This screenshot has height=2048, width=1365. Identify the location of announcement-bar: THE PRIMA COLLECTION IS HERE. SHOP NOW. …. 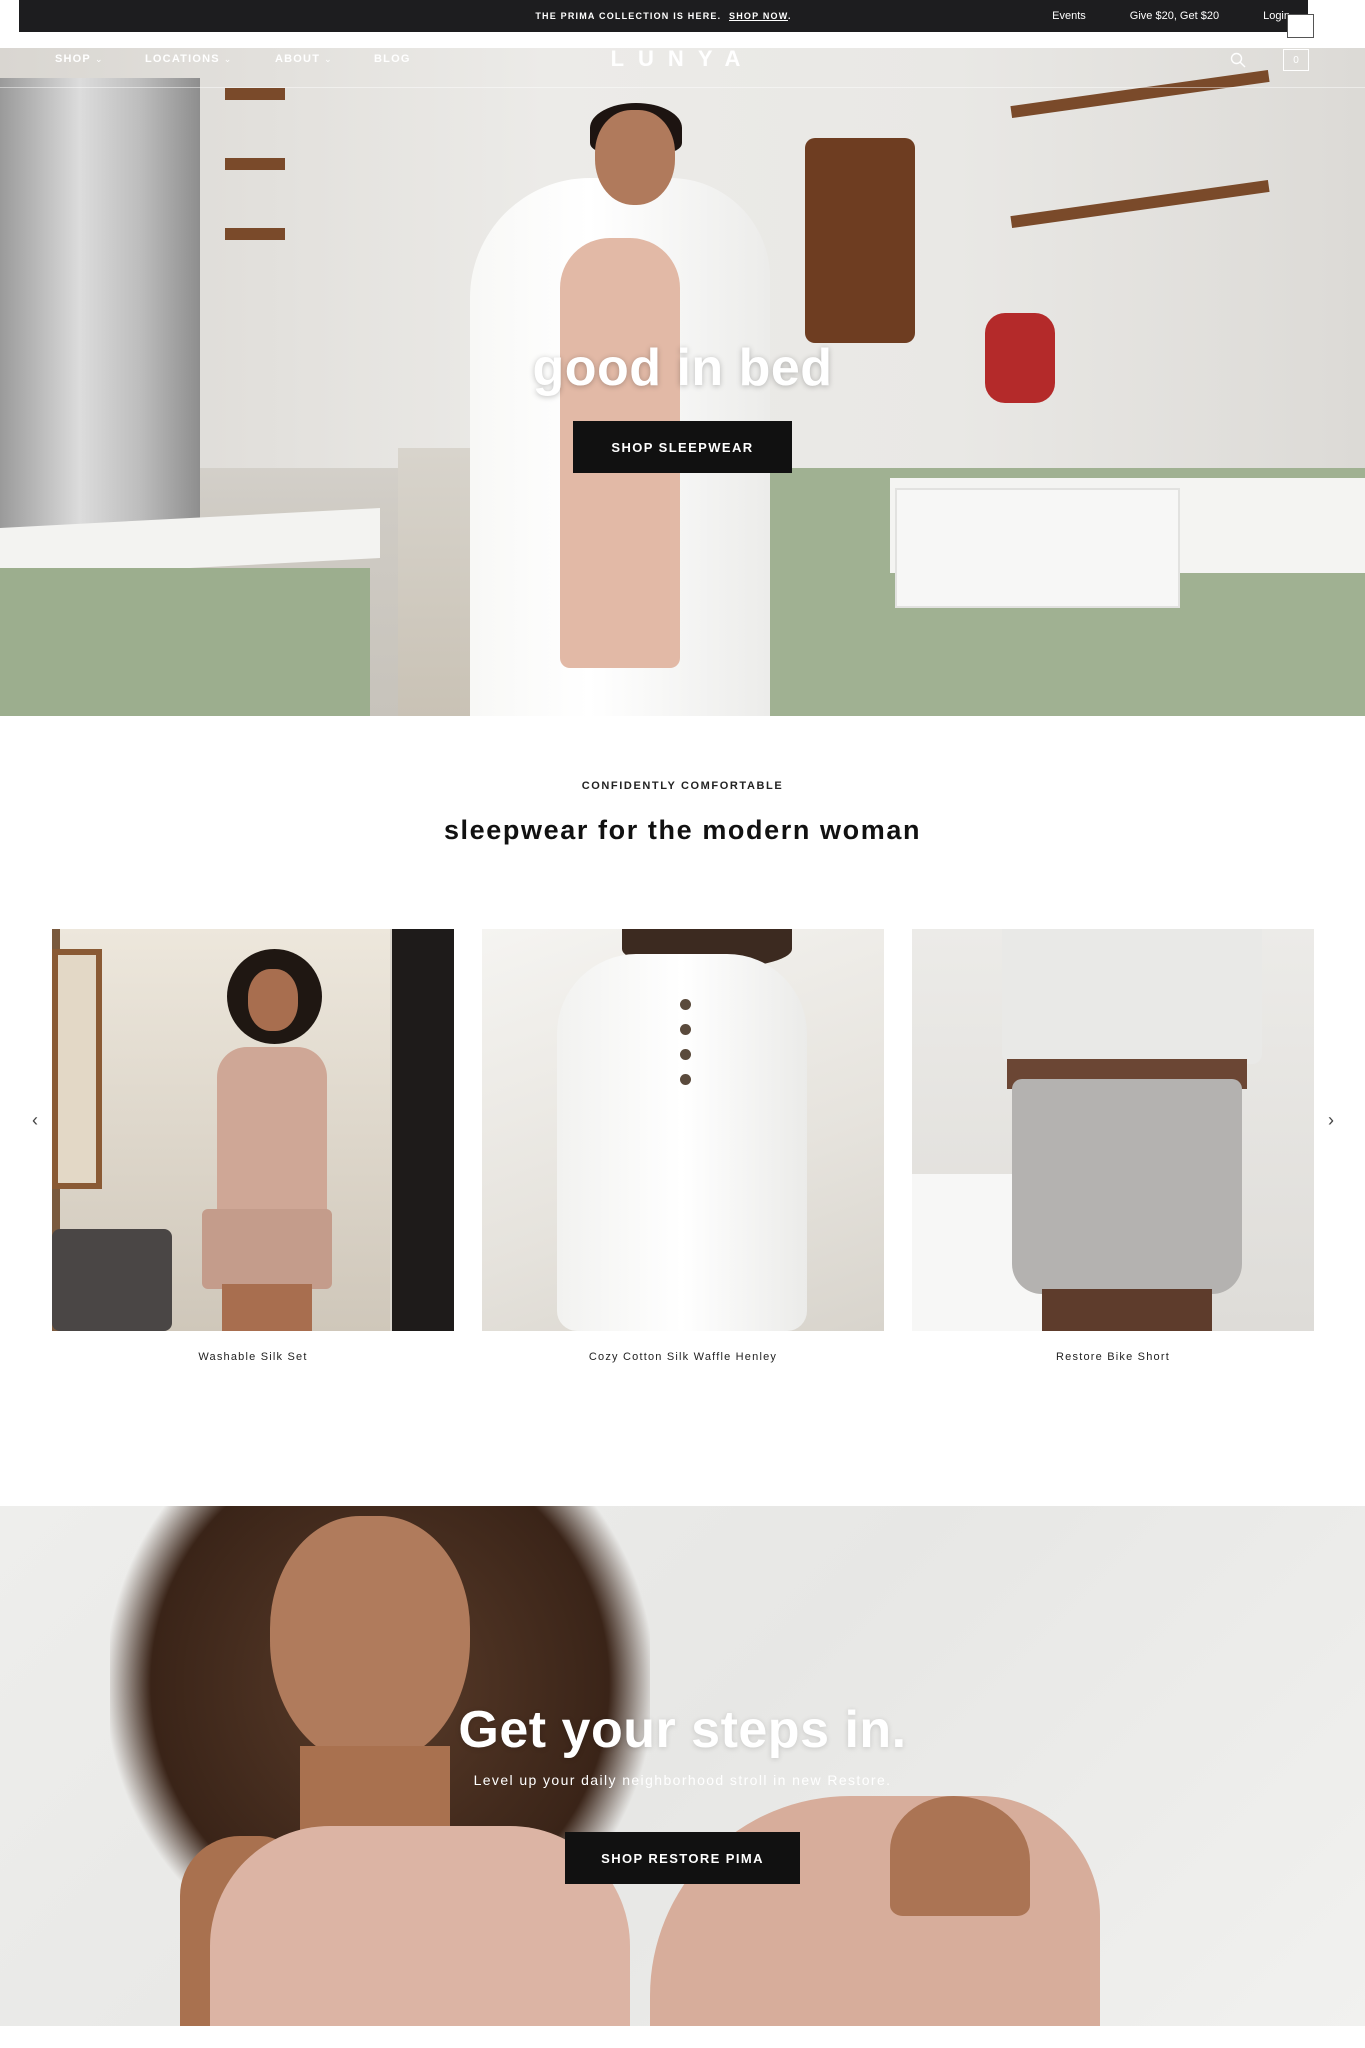
(663, 16).